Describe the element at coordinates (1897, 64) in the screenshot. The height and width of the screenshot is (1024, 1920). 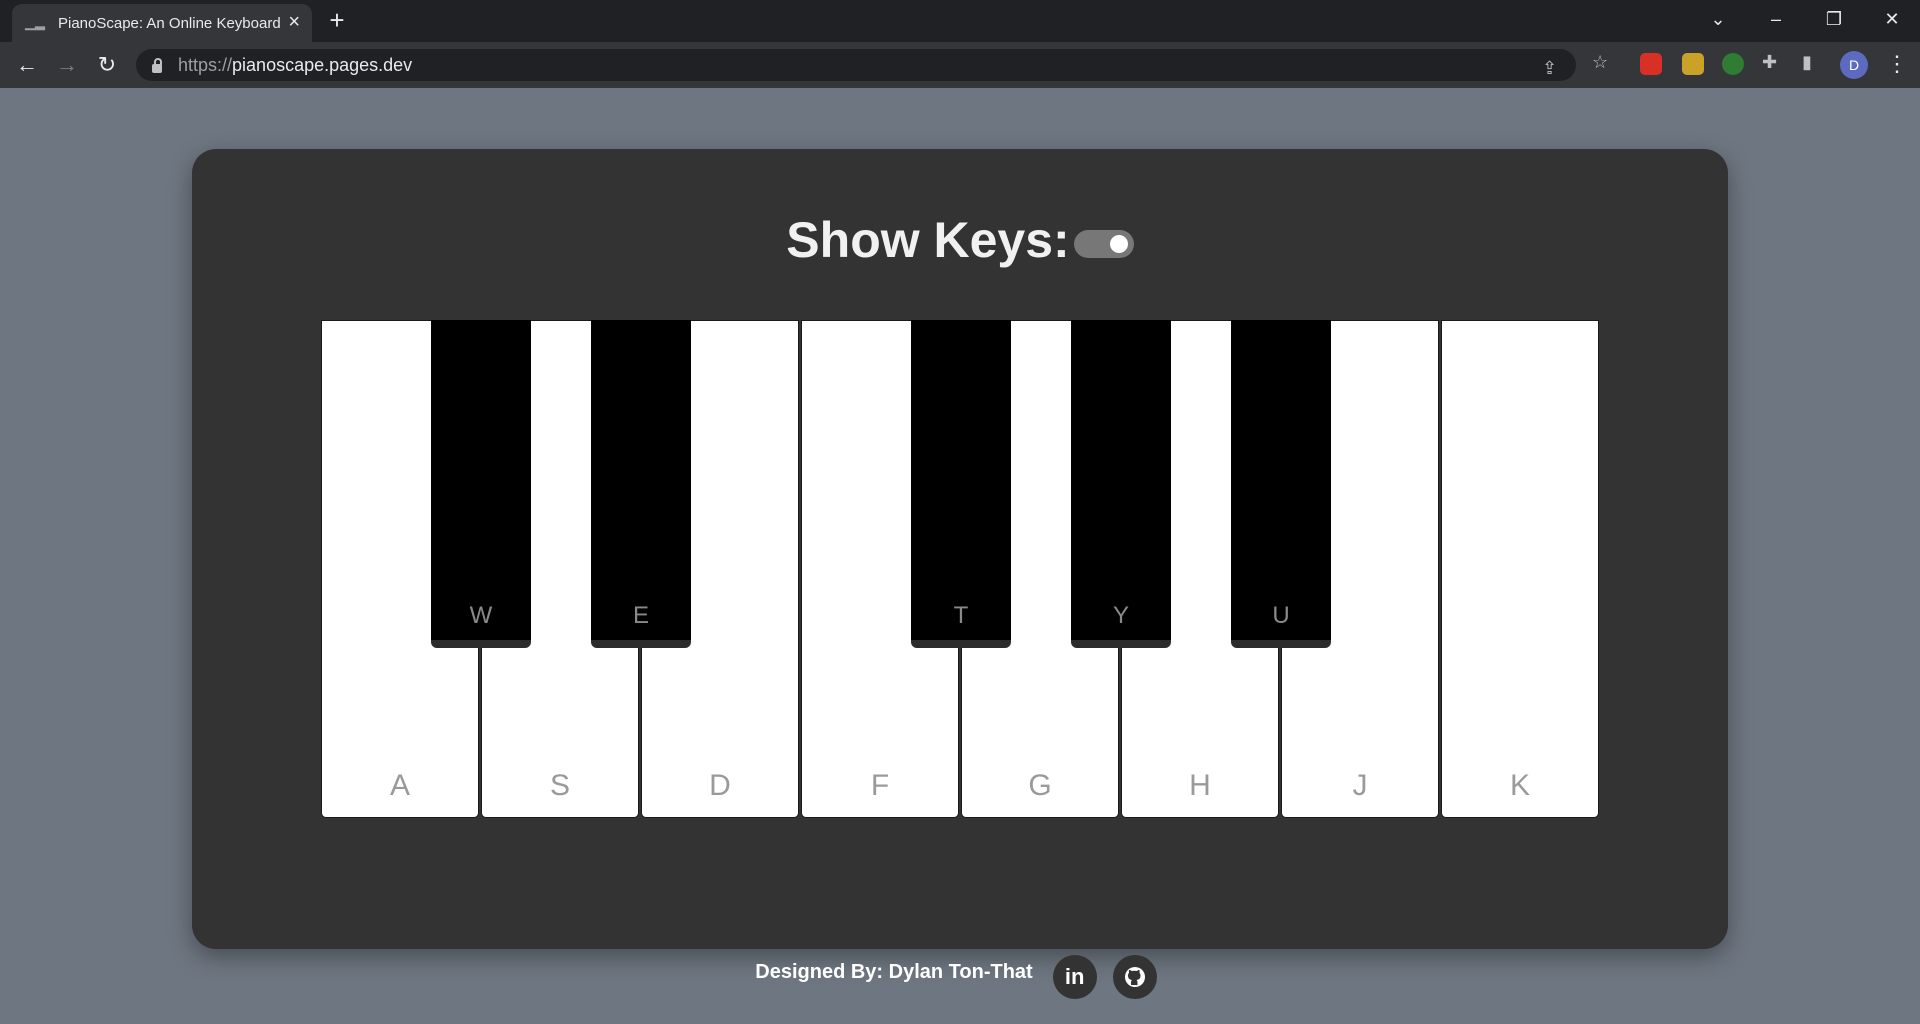
I see `browser-menu-icon: ⋮` at that location.